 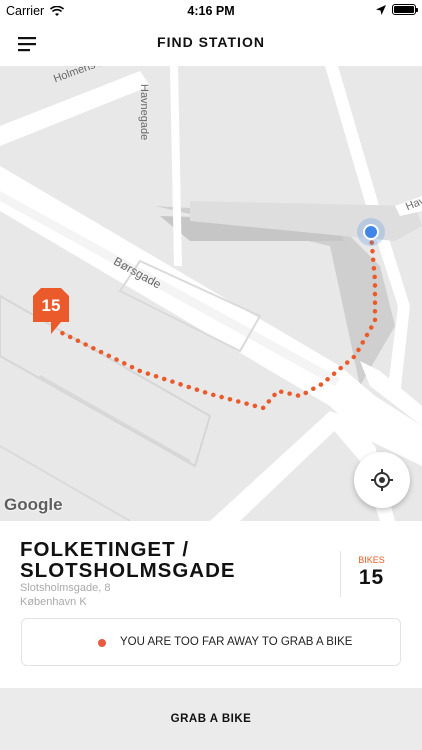 I want to click on station-marker: 15, so click(x=51, y=311).